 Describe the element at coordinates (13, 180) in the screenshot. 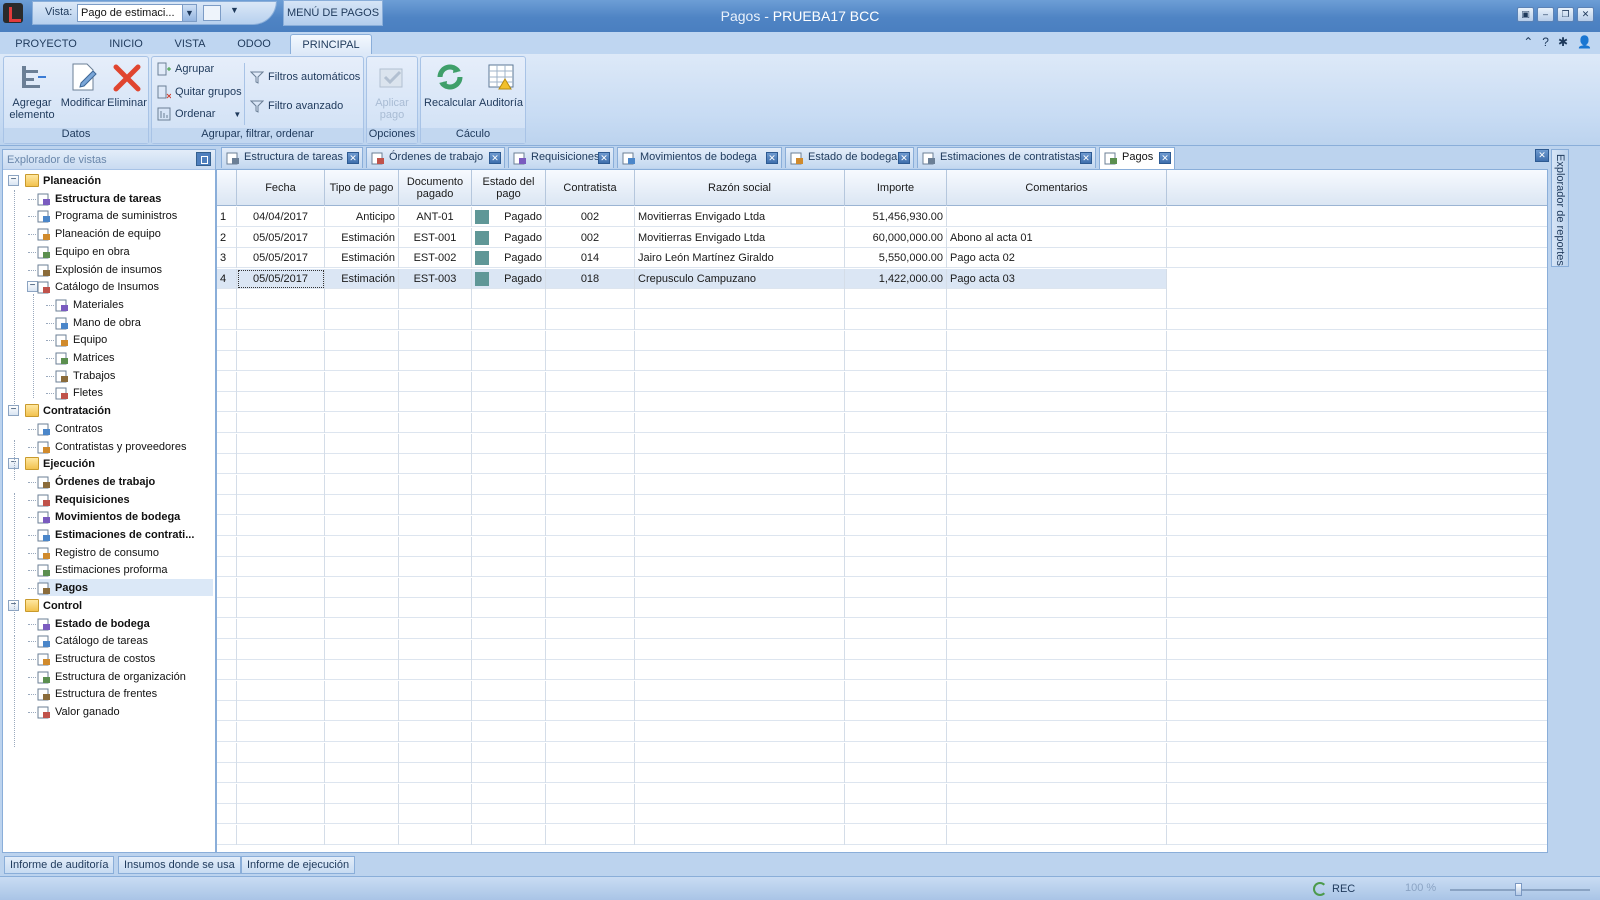

I see `collapse-icon: −` at that location.